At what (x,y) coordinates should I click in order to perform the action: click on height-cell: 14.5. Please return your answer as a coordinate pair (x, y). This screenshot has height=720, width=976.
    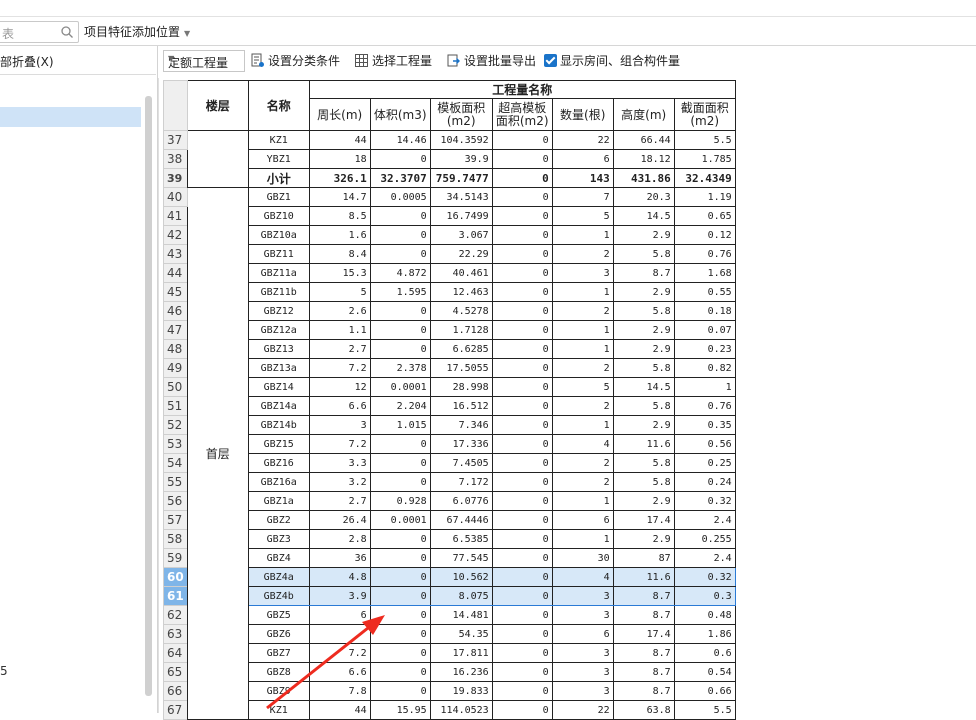
    Looking at the image, I should click on (643, 387).